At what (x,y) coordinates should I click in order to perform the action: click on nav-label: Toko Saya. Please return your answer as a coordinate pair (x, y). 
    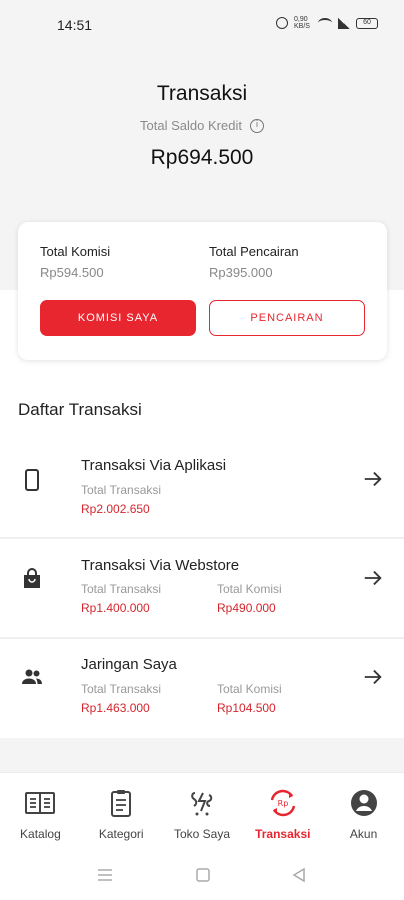
    Looking at the image, I should click on (202, 834).